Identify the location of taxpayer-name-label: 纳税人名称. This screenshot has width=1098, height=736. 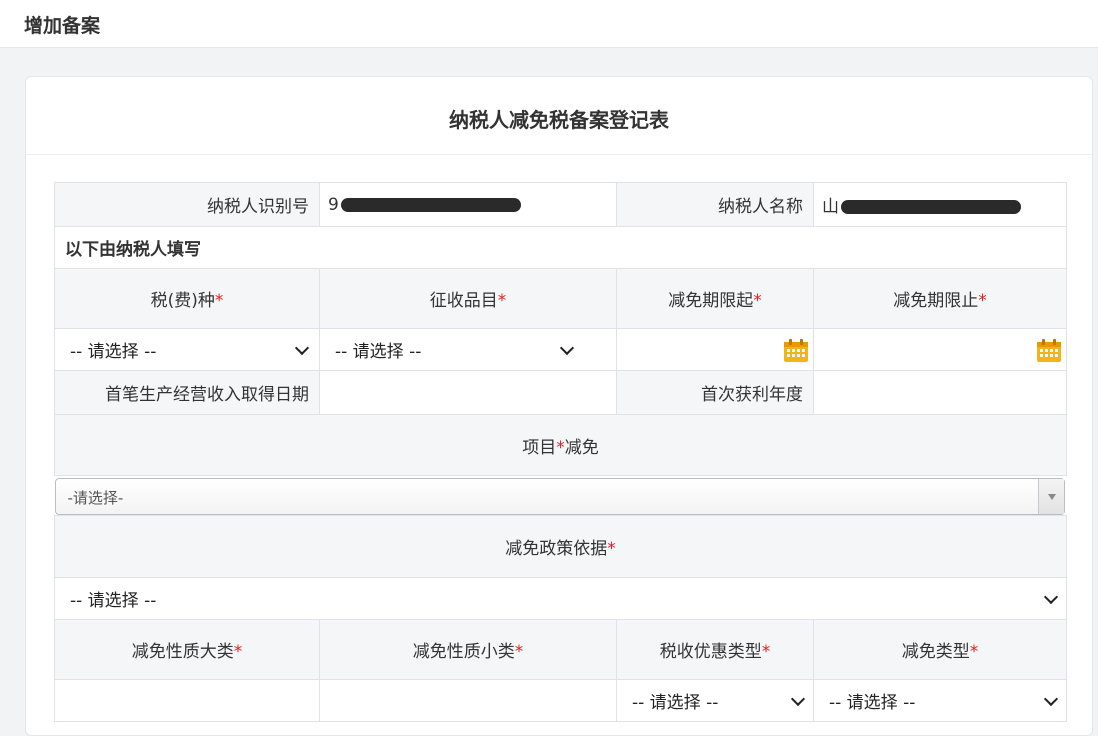
(715, 204).